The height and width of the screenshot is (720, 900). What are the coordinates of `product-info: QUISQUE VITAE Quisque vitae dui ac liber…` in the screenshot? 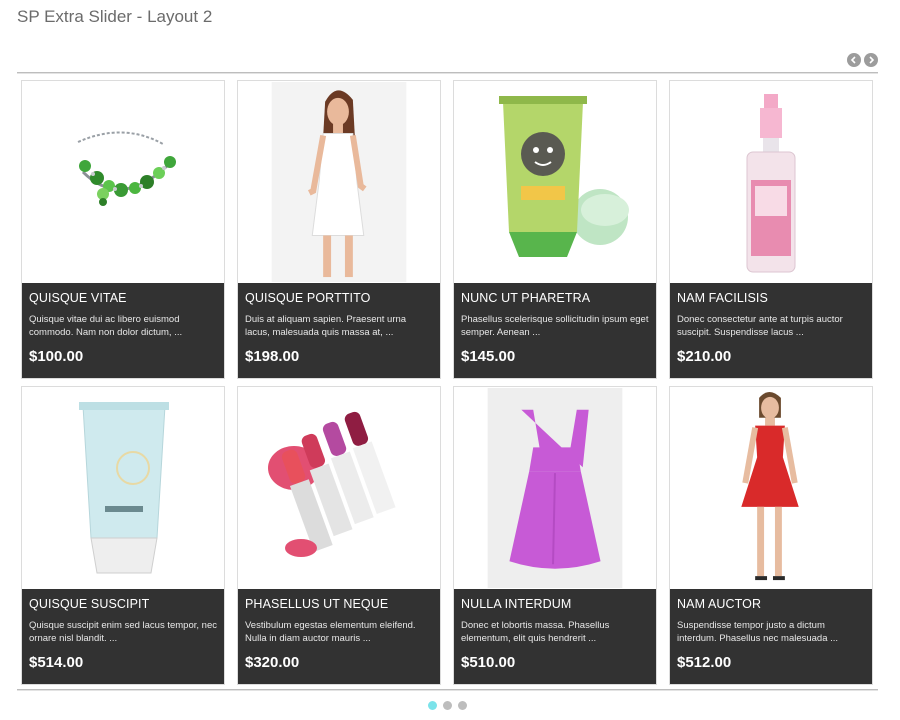 It's located at (123, 330).